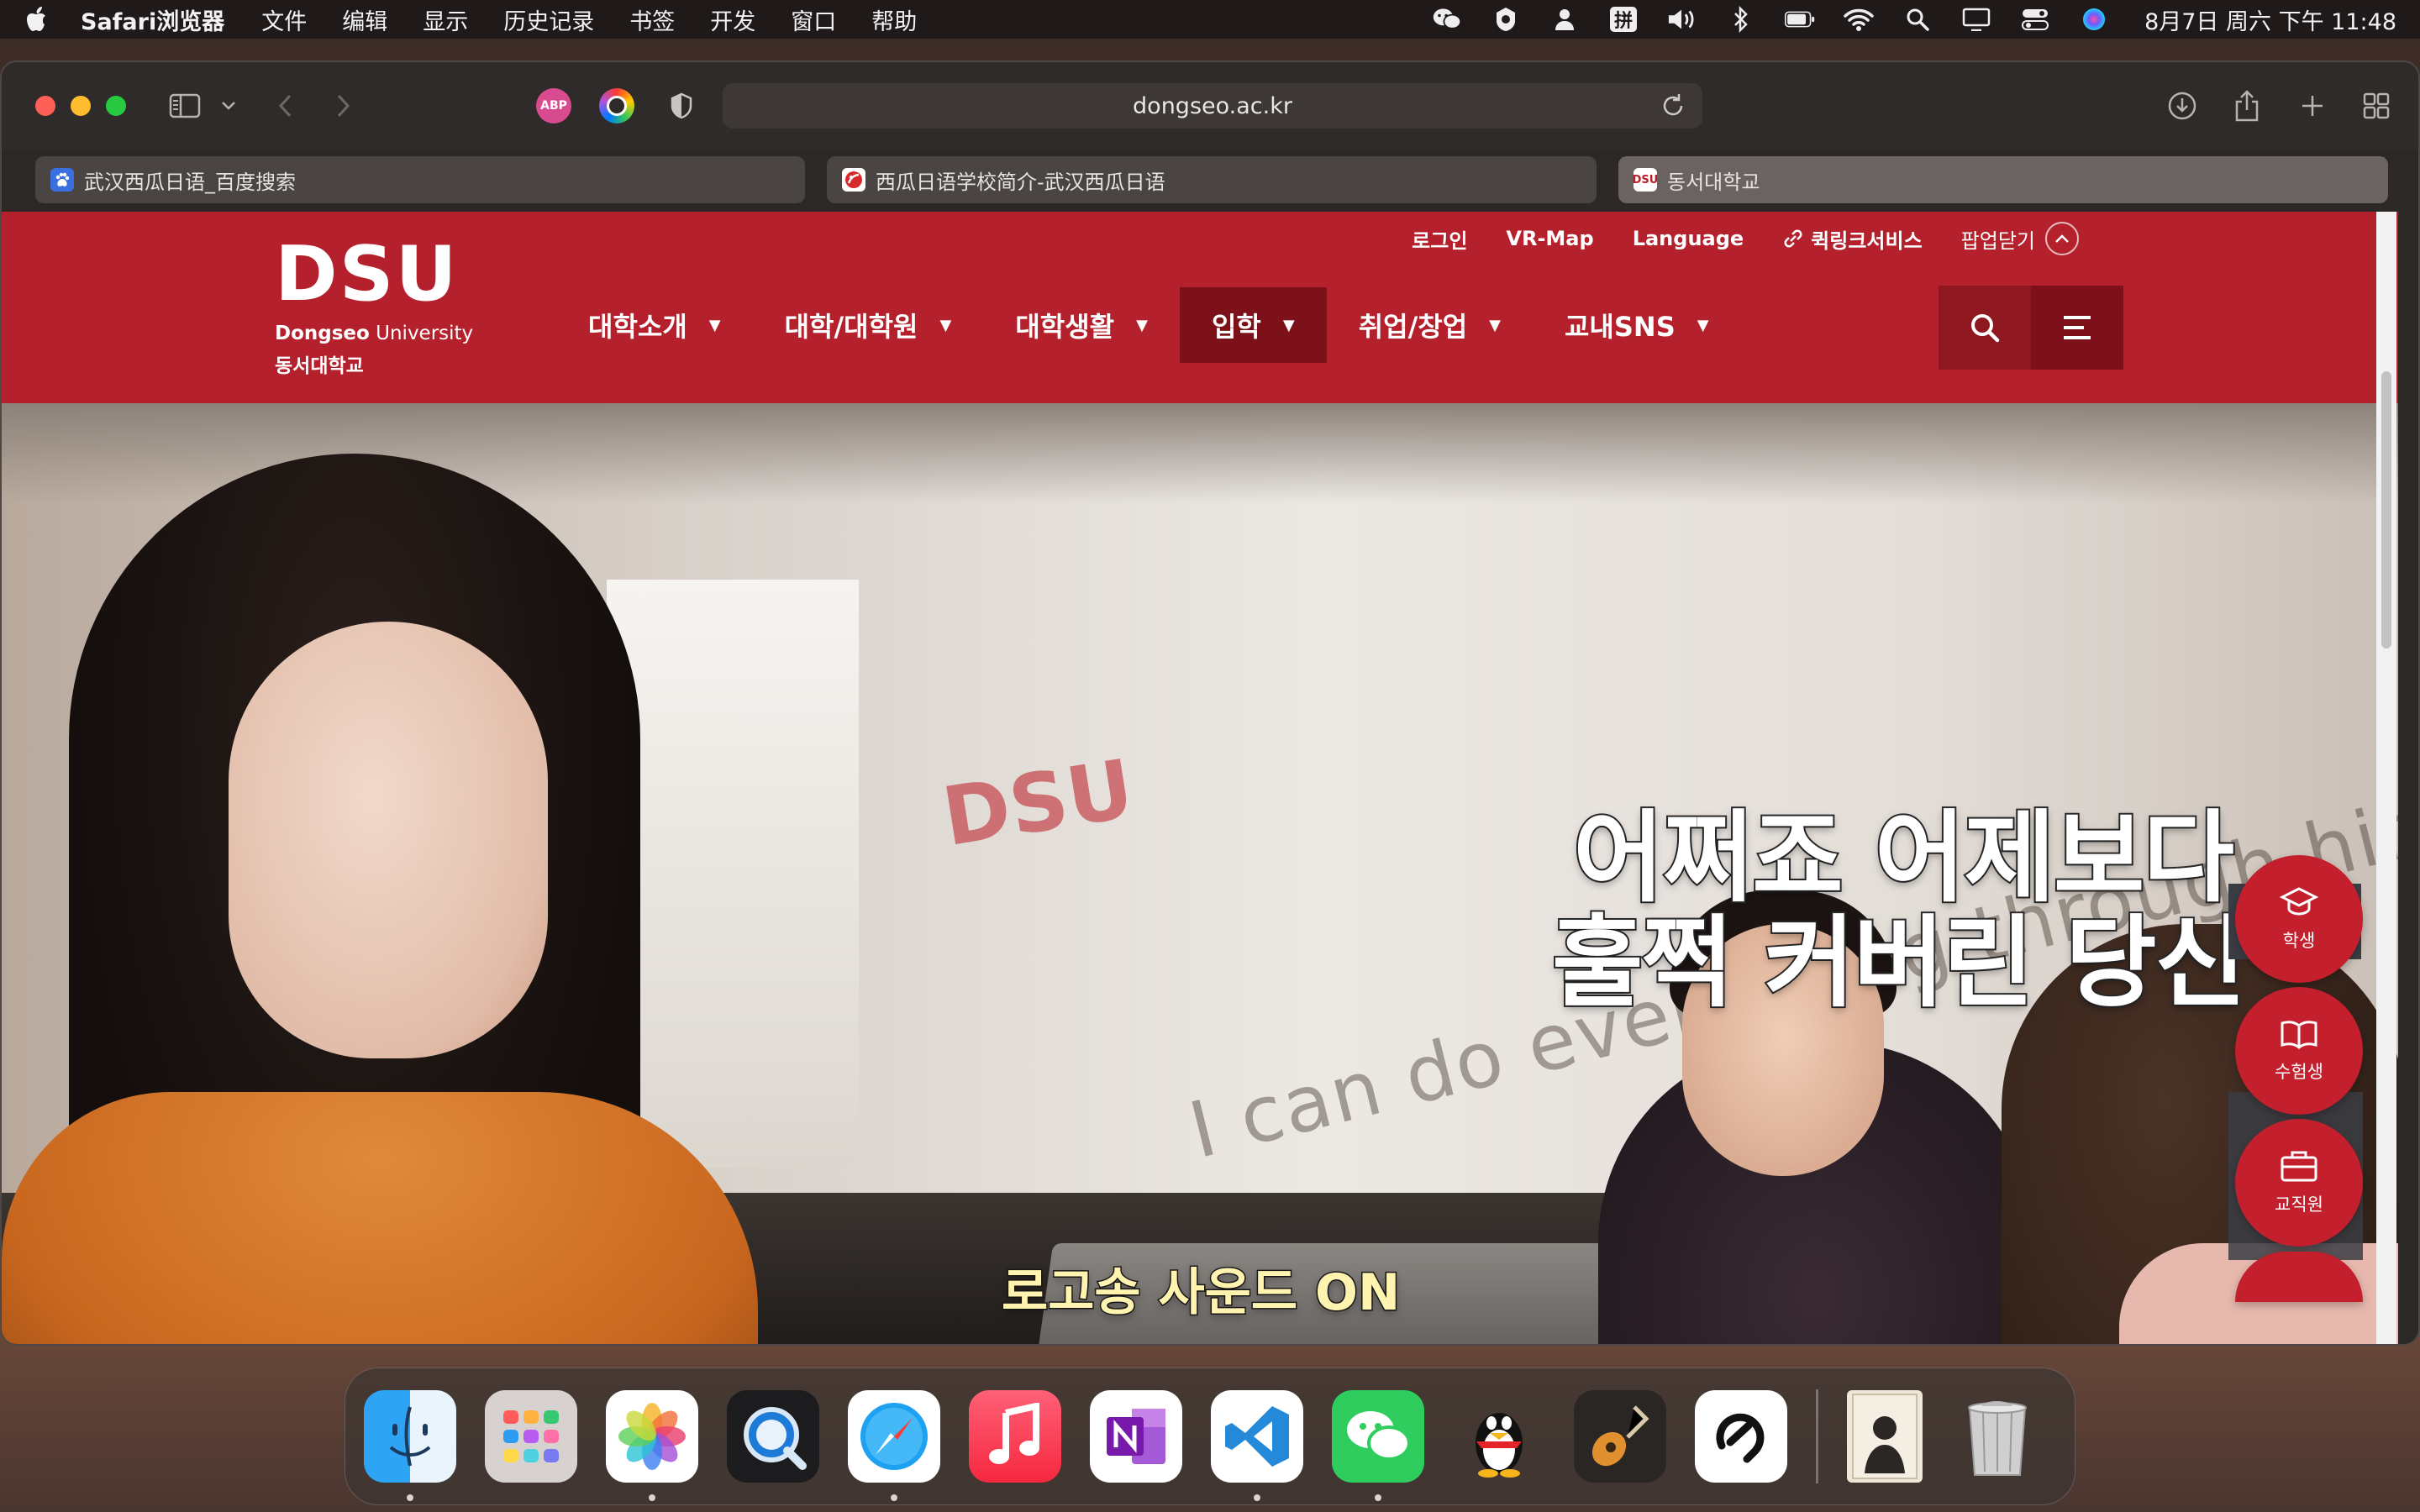 This screenshot has height=1512, width=2420. Describe the element at coordinates (1817, 1436) in the screenshot. I see `dock-separator` at that location.